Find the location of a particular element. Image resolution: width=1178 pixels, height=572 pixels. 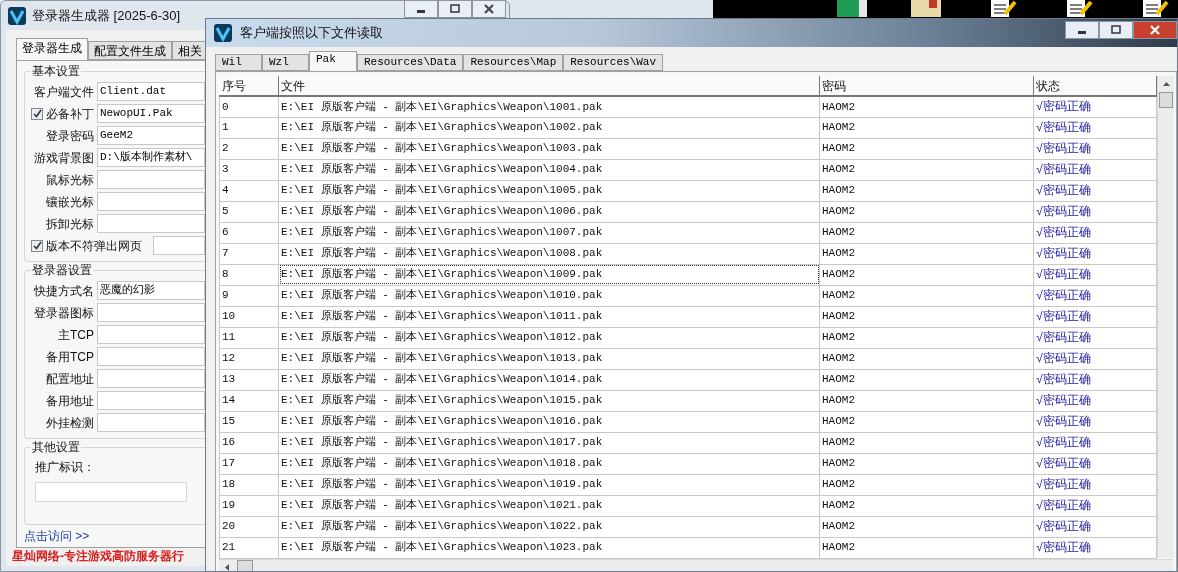

table-cell: 10 is located at coordinates (249, 316).